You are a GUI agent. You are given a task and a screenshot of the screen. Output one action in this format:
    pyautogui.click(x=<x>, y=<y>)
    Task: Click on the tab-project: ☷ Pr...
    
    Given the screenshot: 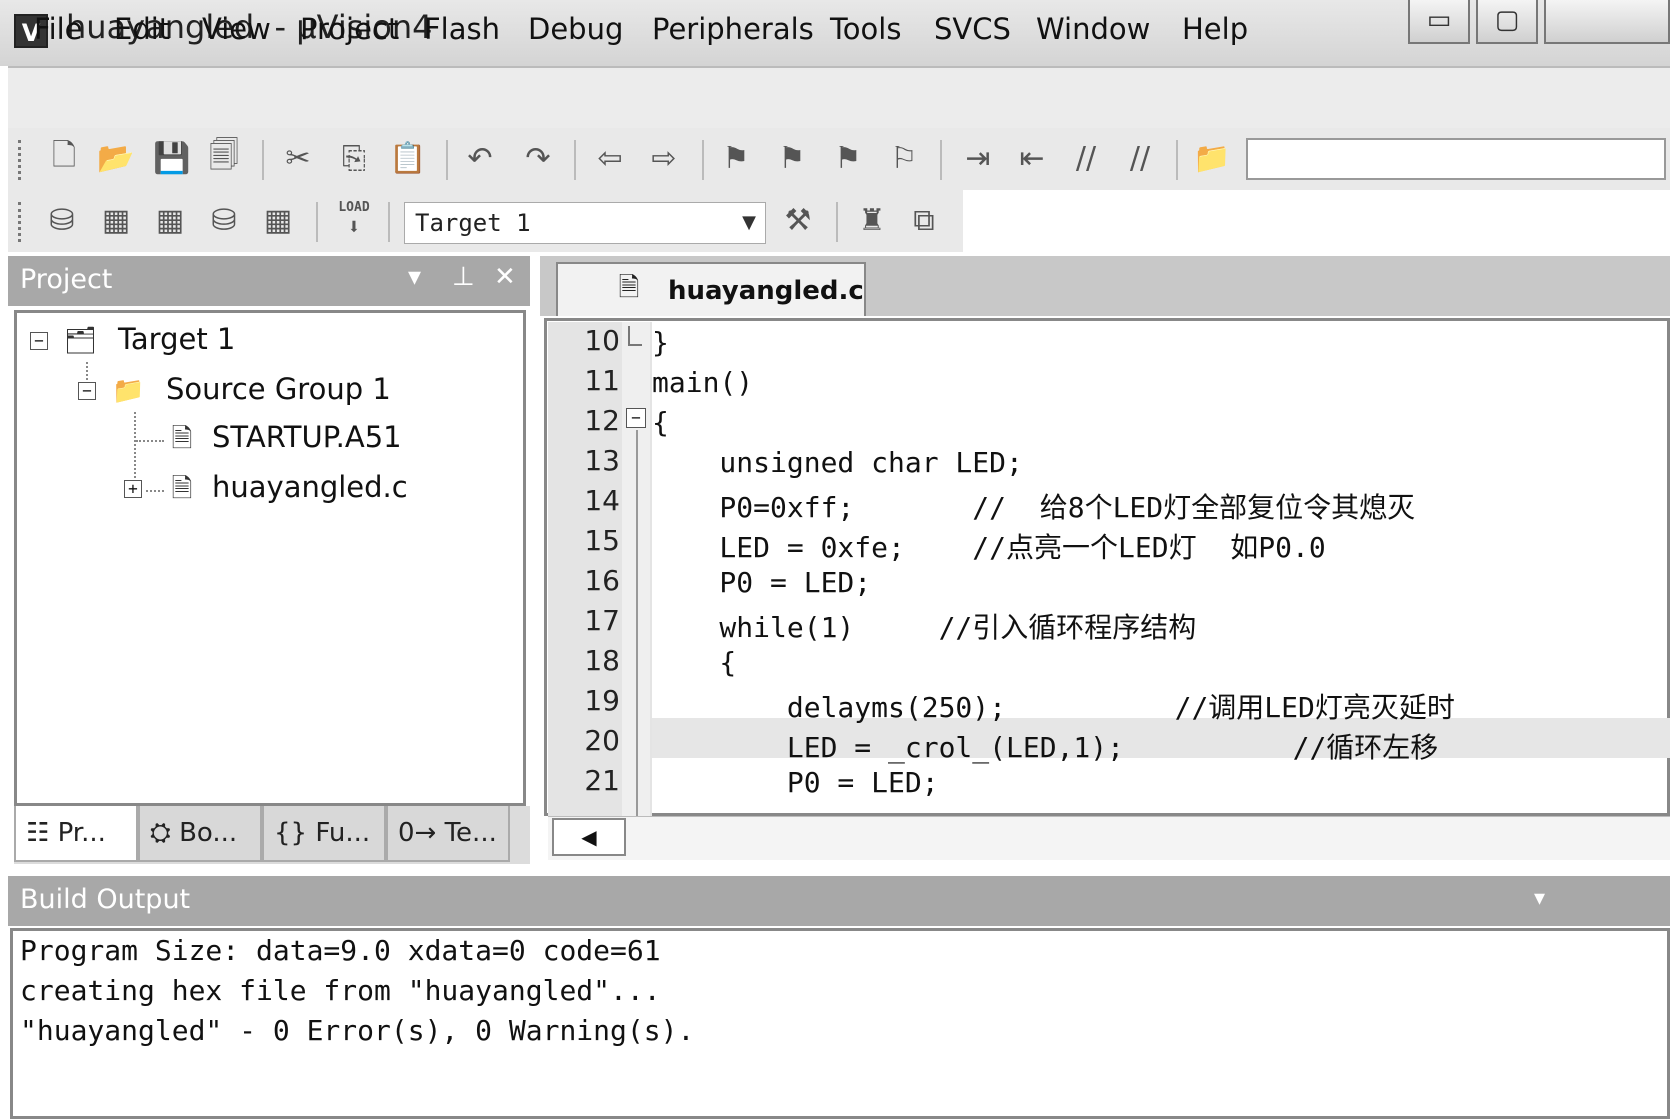 What is the action you would take?
    pyautogui.click(x=76, y=834)
    